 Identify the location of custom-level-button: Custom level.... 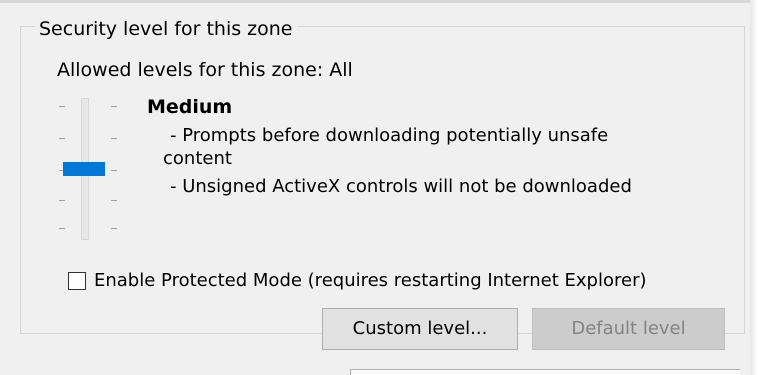
(420, 329).